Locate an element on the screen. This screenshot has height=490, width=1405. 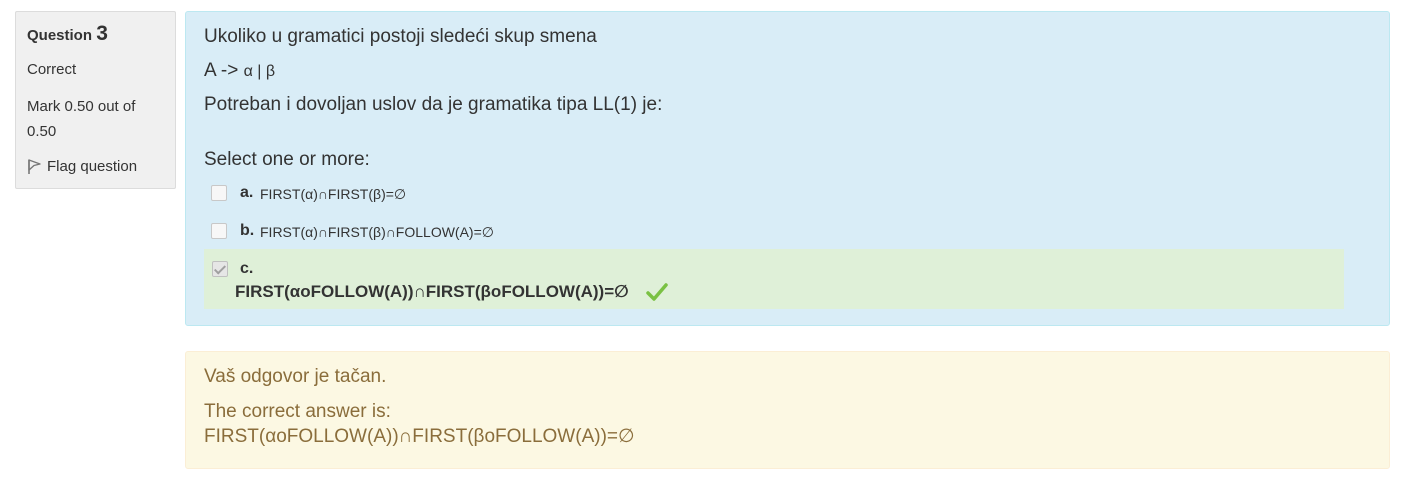
grammar-rule: A -> α | β is located at coordinates (433, 71).